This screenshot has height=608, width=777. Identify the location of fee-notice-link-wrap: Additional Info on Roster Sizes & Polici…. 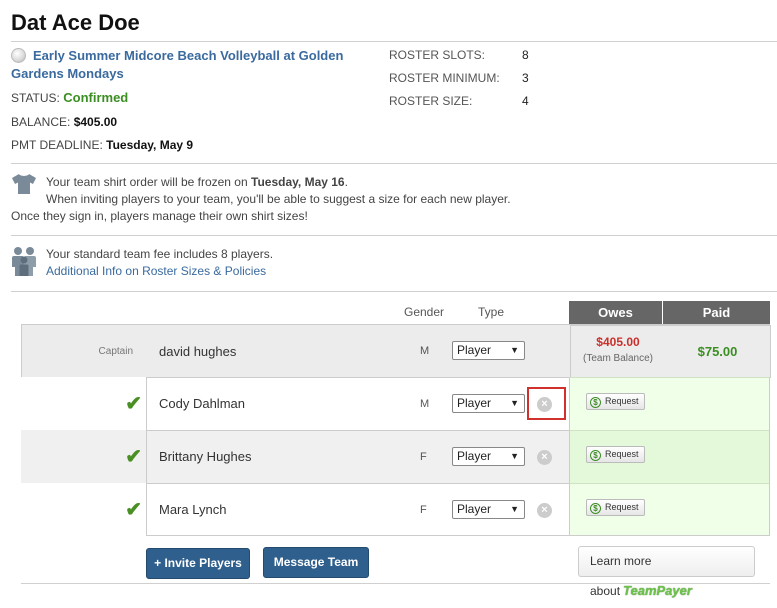
(156, 271).